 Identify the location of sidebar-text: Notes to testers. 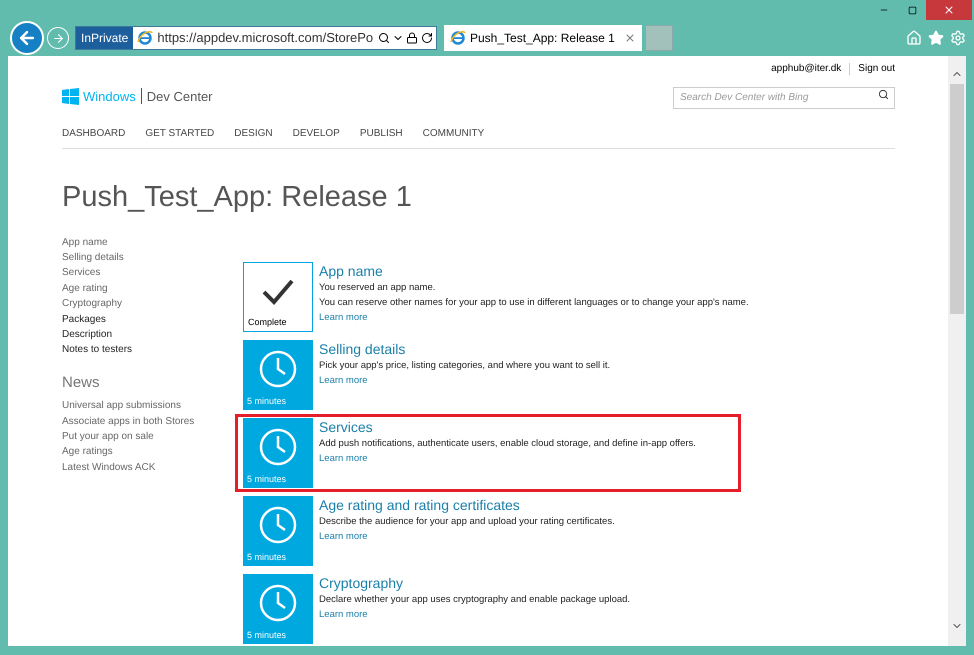
(98, 350).